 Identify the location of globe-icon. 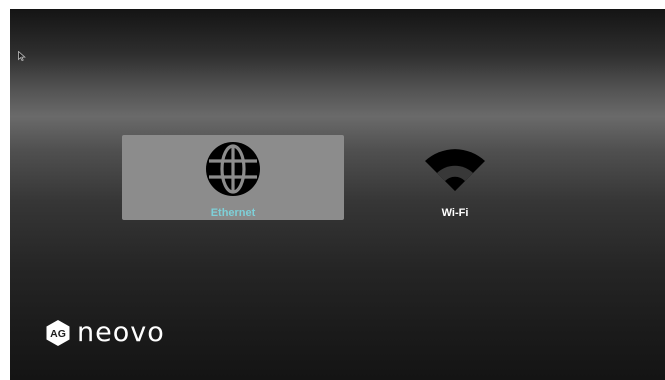
(233, 169).